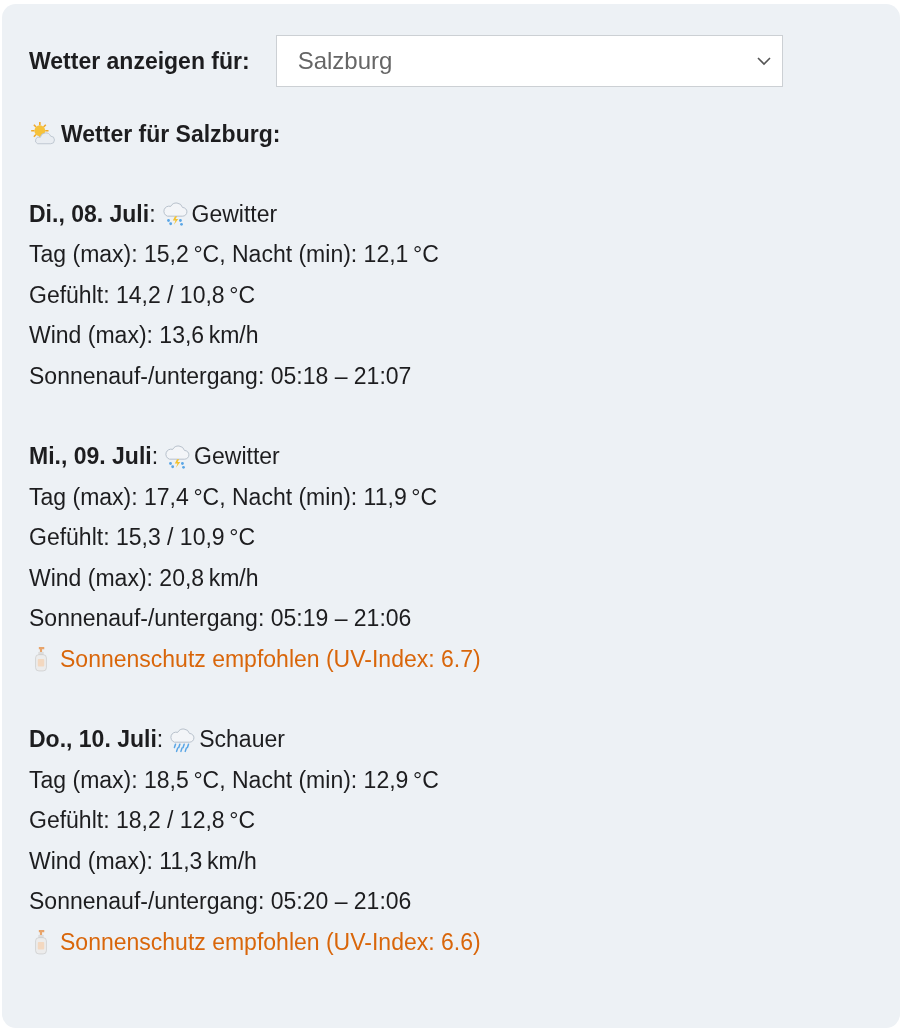 The width and height of the screenshot is (902, 1032). What do you see at coordinates (142, 538) in the screenshot?
I see `weather-detail: Gefühlt: 15,3 / 10,9 °C` at bounding box center [142, 538].